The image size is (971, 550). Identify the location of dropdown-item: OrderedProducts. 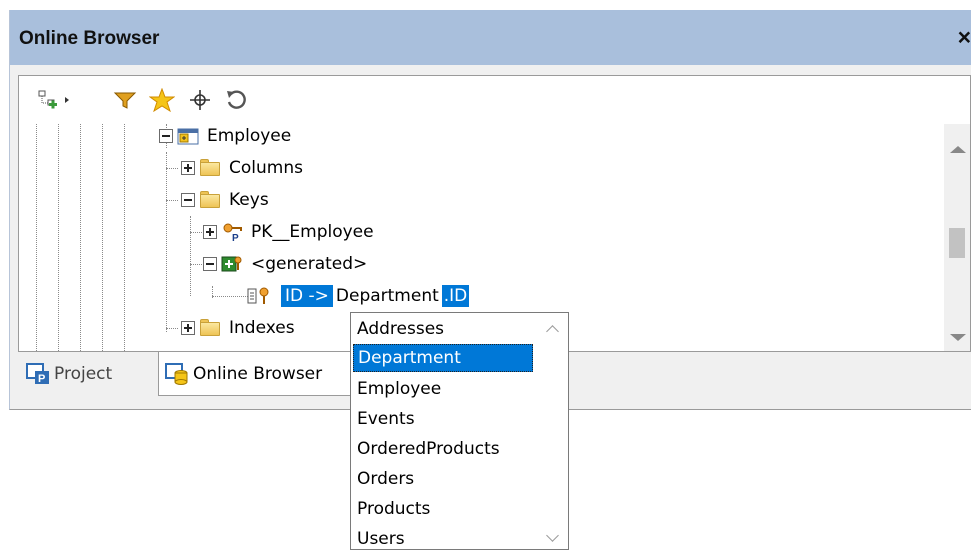
(443, 449).